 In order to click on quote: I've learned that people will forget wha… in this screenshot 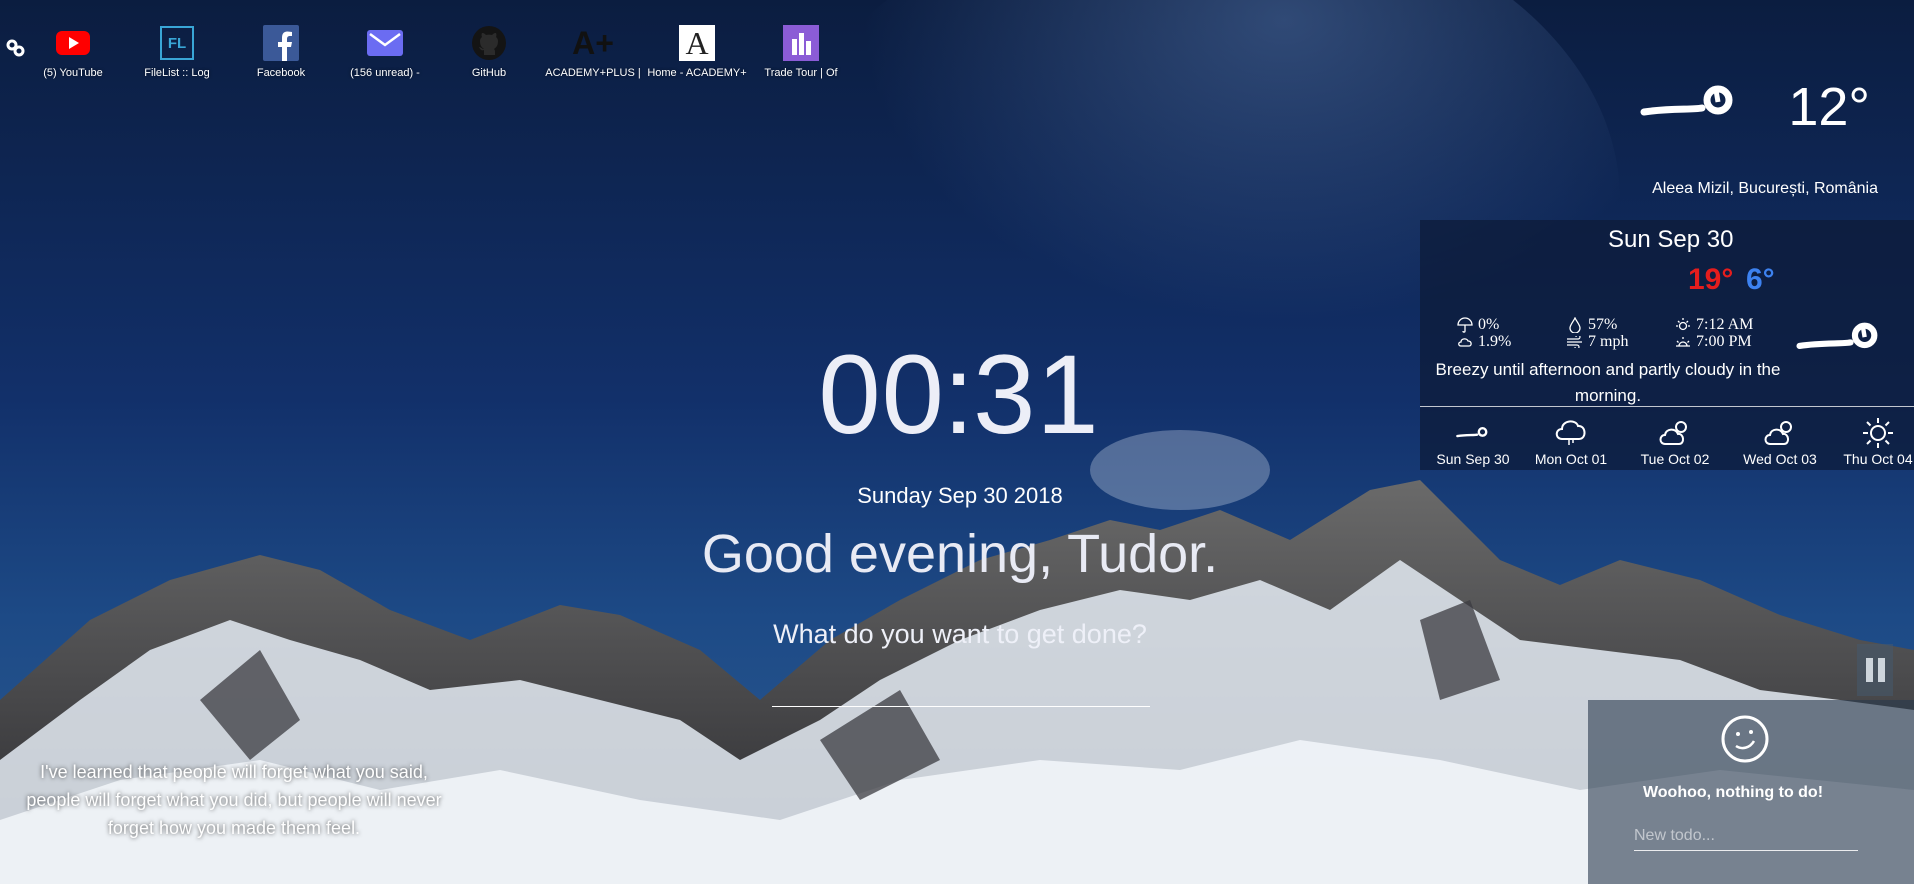, I will do `click(234, 800)`.